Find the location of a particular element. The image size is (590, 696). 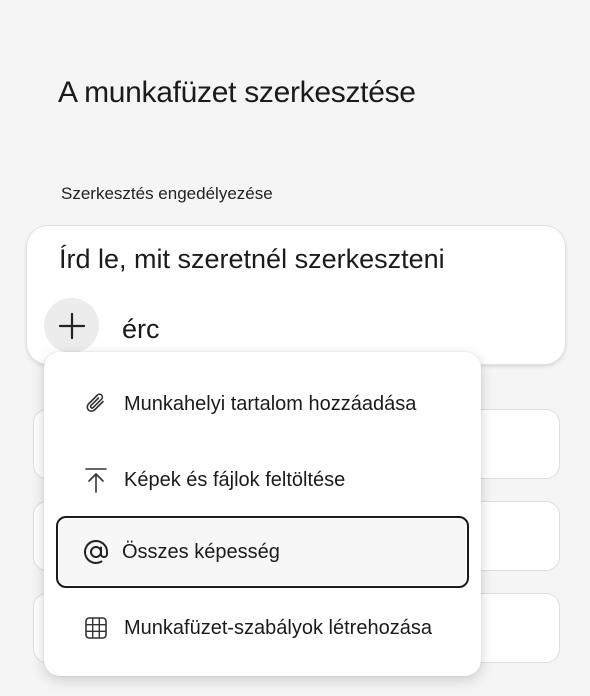

plus-icon is located at coordinates (71, 325).